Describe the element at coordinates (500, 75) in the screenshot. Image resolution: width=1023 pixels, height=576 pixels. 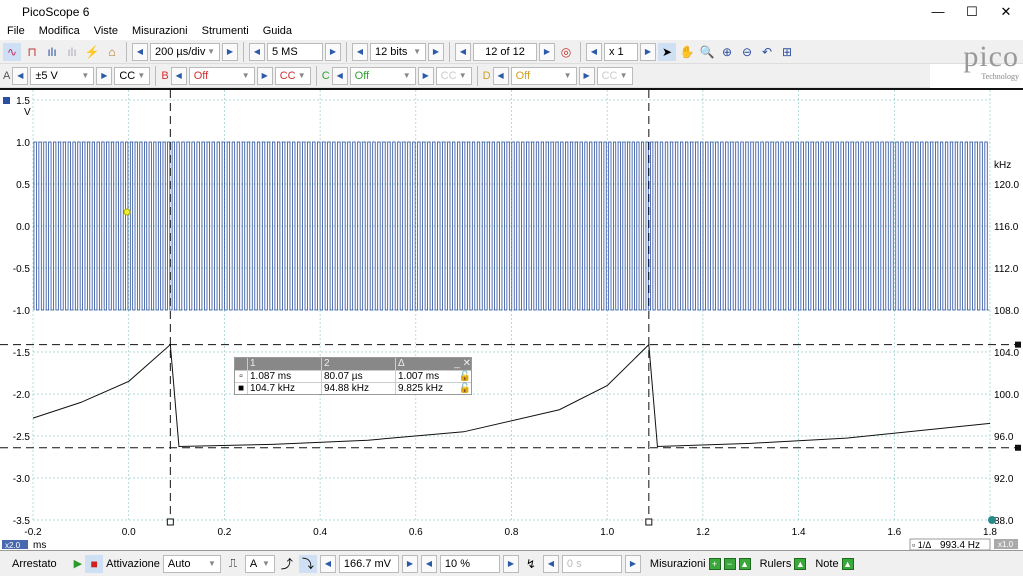
I see `channel-d-prev: ◀` at that location.